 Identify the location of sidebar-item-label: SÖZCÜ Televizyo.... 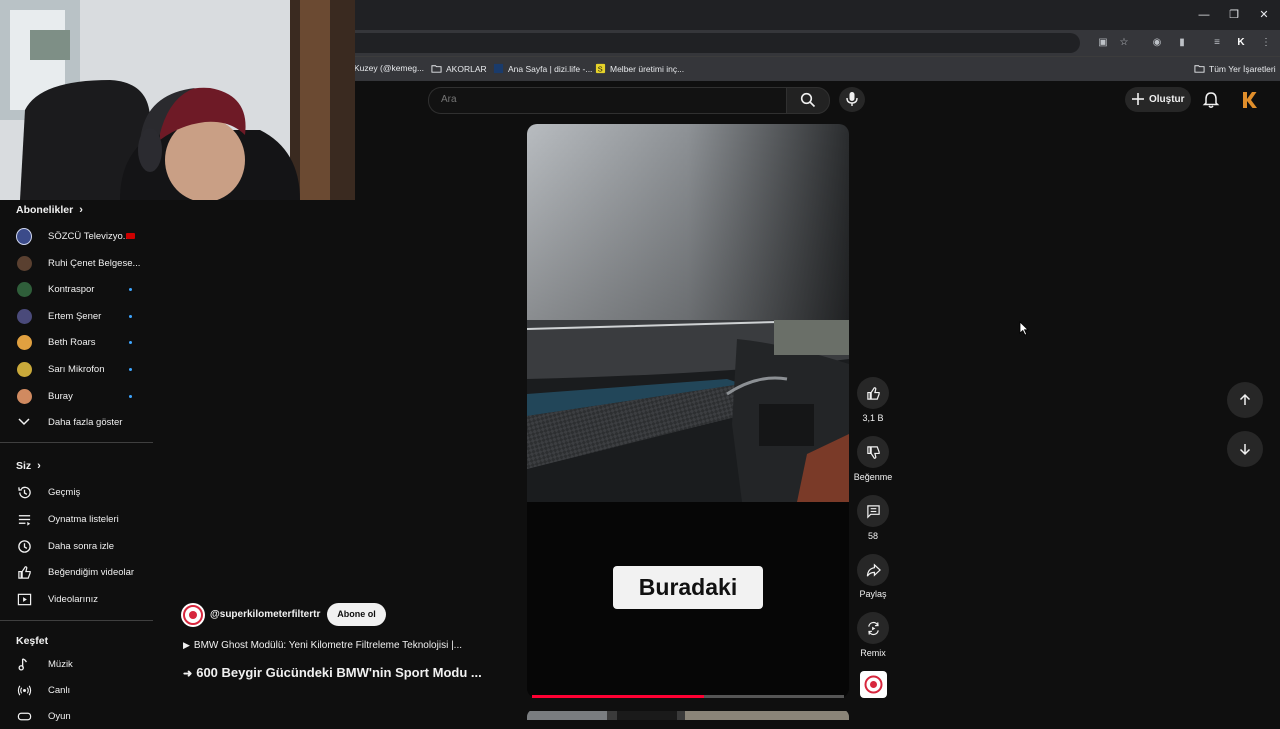
(89, 236).